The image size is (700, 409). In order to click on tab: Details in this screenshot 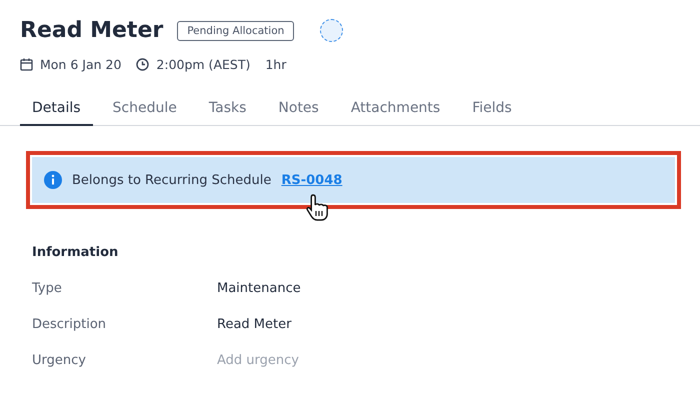, I will do `click(56, 110)`.